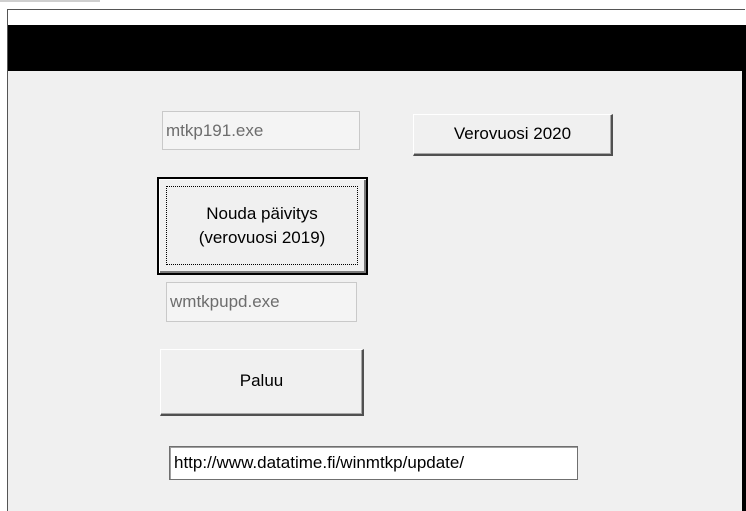  Describe the element at coordinates (373, 463) in the screenshot. I see `update-url-field: http://www.datatime.fi/winmtkp/update/` at that location.